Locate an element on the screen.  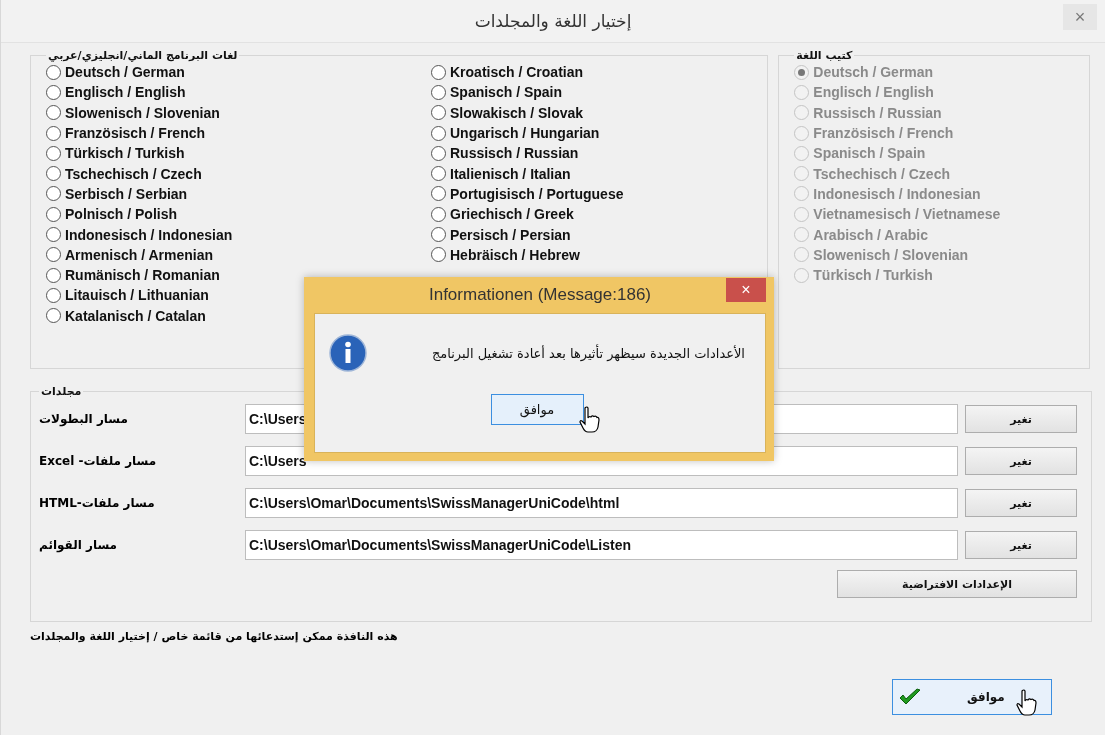
group-title: كتيب اللغة is located at coordinates (824, 55).